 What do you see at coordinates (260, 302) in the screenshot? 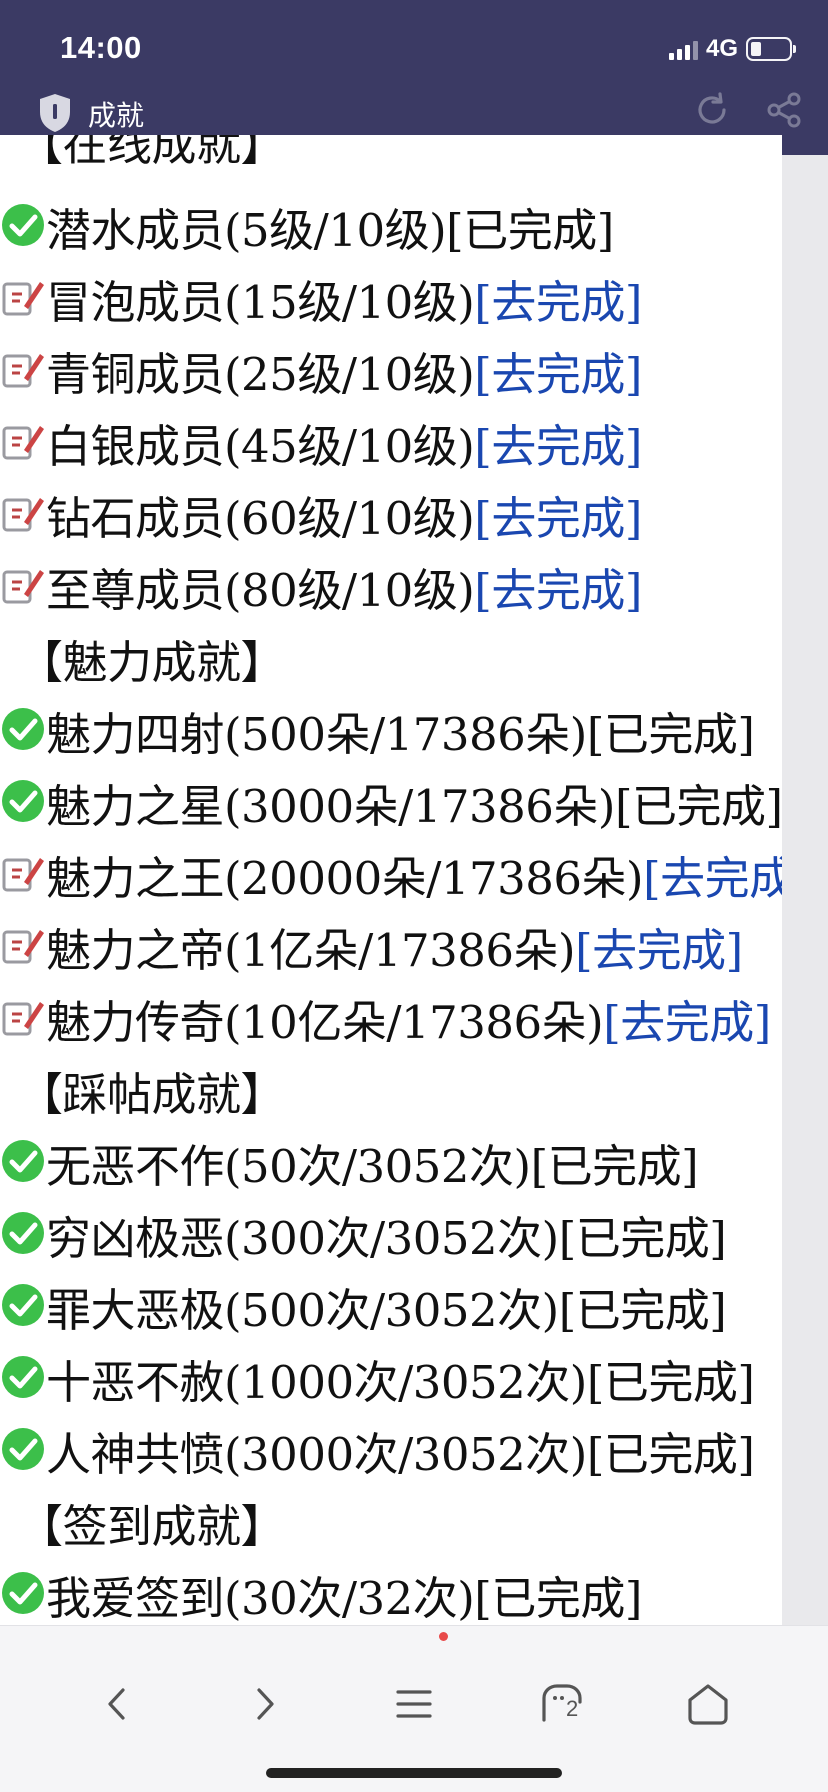
I see `item-text: 冒泡成员(15级/10级)` at bounding box center [260, 302].